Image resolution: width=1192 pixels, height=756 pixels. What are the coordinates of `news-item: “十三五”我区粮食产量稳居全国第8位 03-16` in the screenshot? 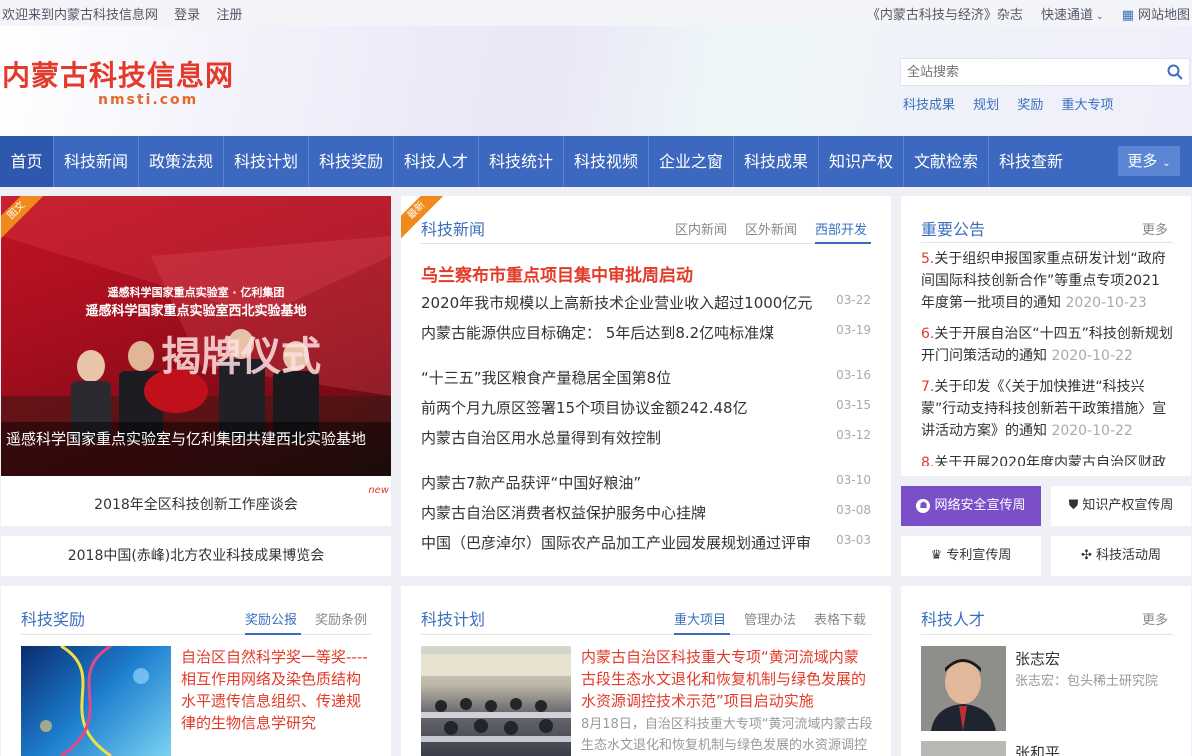 It's located at (646, 377).